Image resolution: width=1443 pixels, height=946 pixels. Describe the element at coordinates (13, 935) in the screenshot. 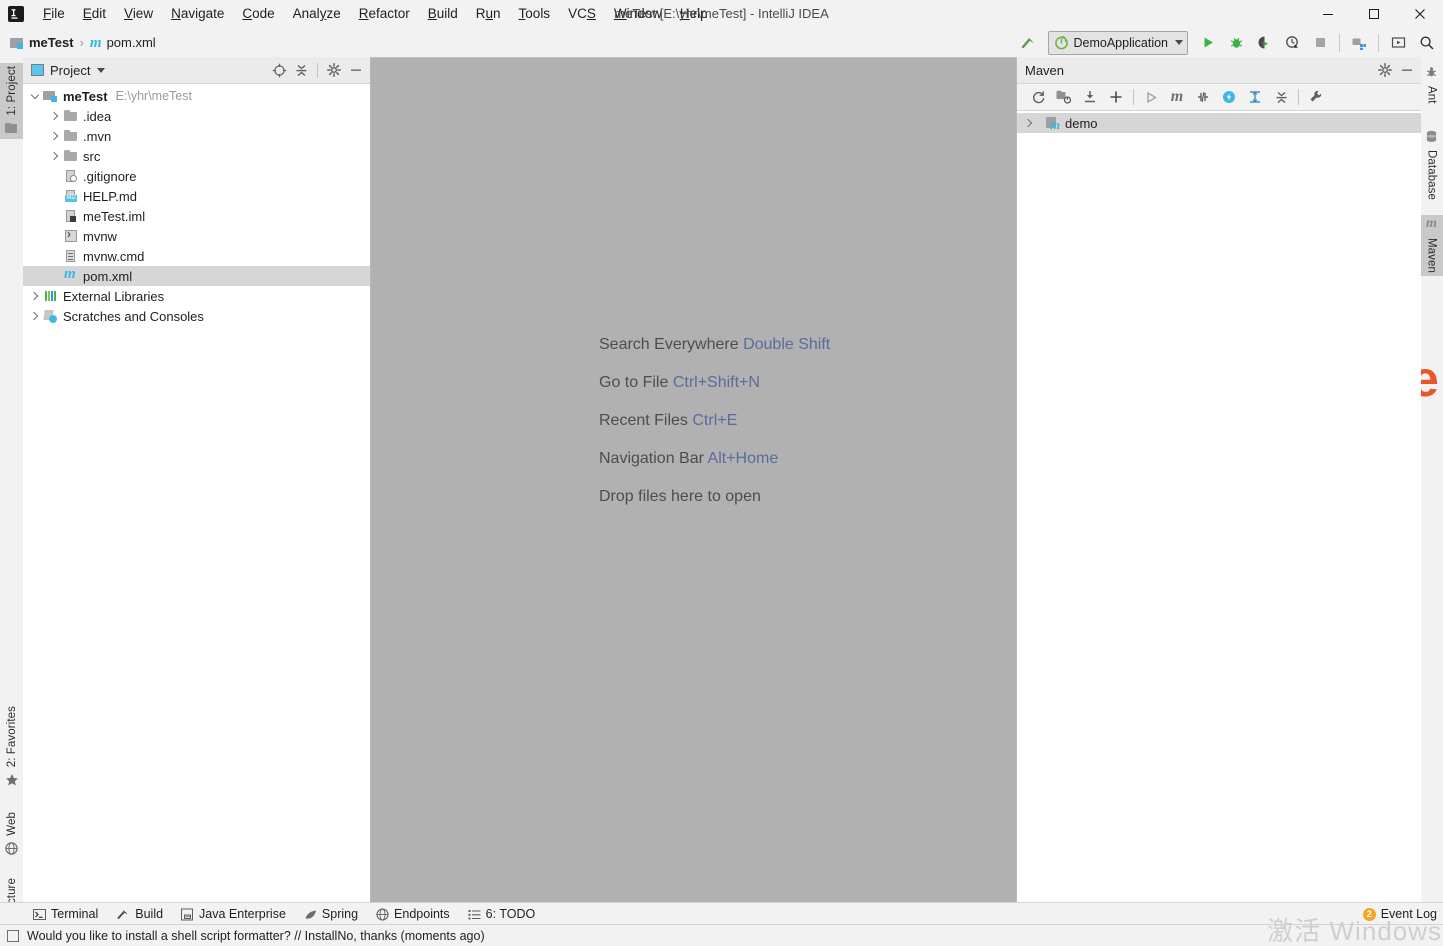

I see `notification-icon` at that location.